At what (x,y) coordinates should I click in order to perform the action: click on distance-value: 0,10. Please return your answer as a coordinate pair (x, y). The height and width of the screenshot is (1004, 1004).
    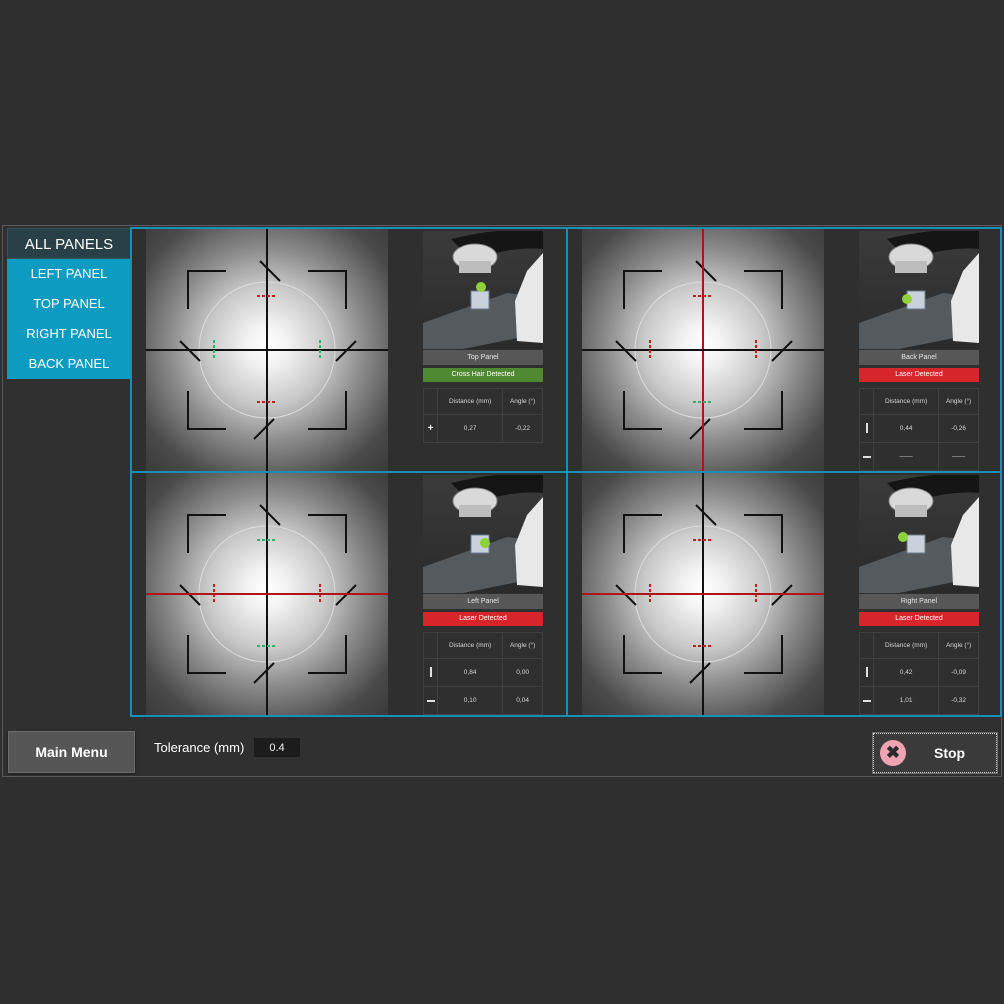
    Looking at the image, I should click on (470, 700).